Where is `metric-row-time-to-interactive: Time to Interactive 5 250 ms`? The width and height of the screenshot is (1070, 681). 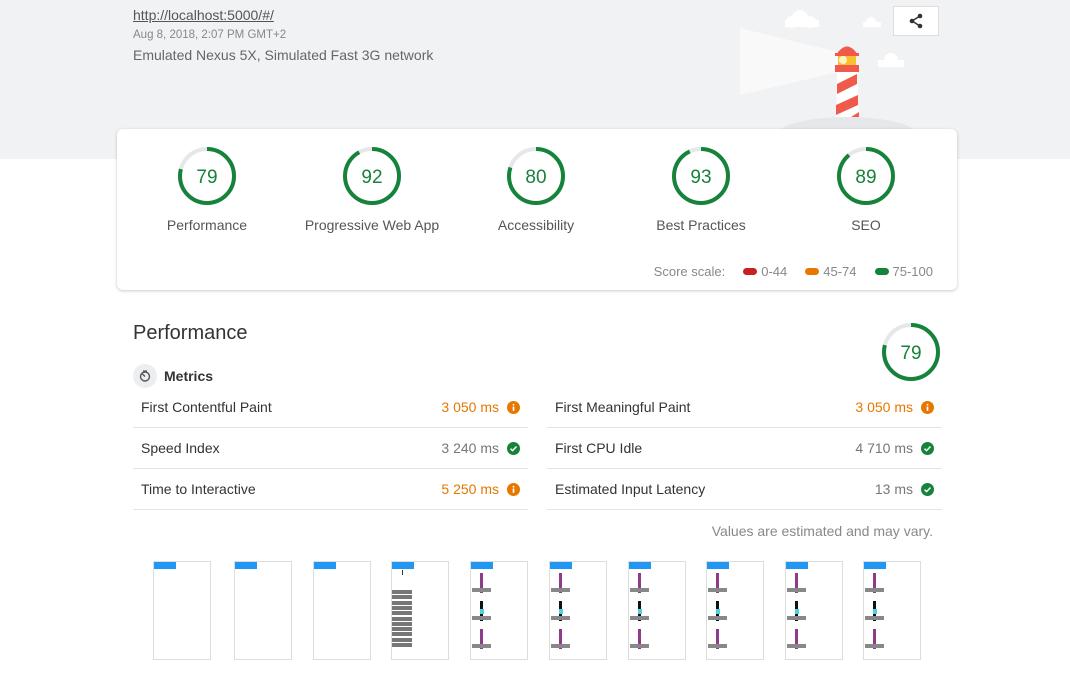 metric-row-time-to-interactive: Time to Interactive 5 250 ms is located at coordinates (330, 489).